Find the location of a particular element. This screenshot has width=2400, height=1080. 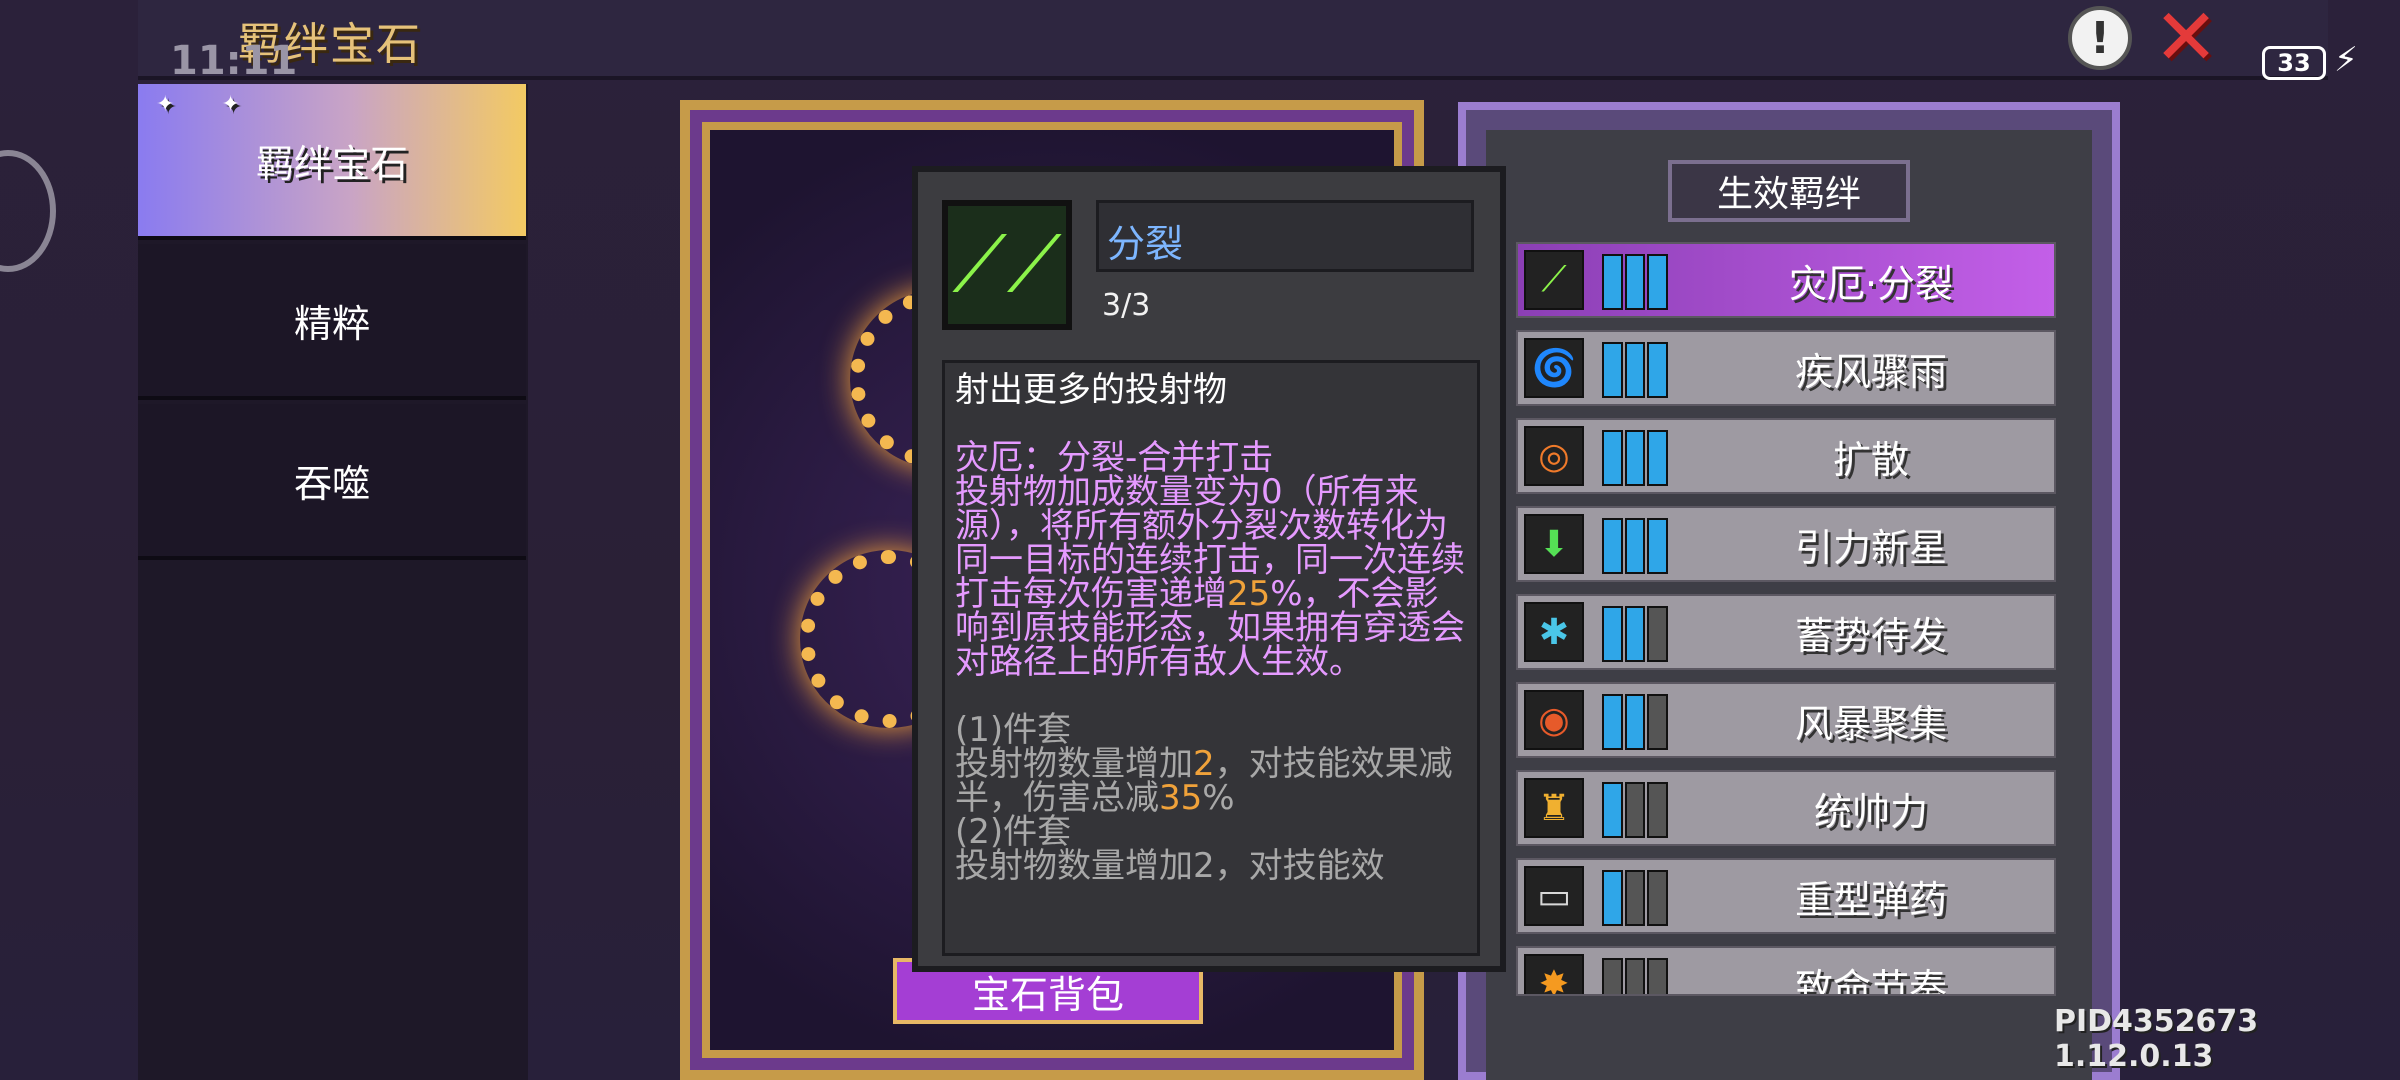

bond-row: ▭ 重型弹药 is located at coordinates (1786, 896).